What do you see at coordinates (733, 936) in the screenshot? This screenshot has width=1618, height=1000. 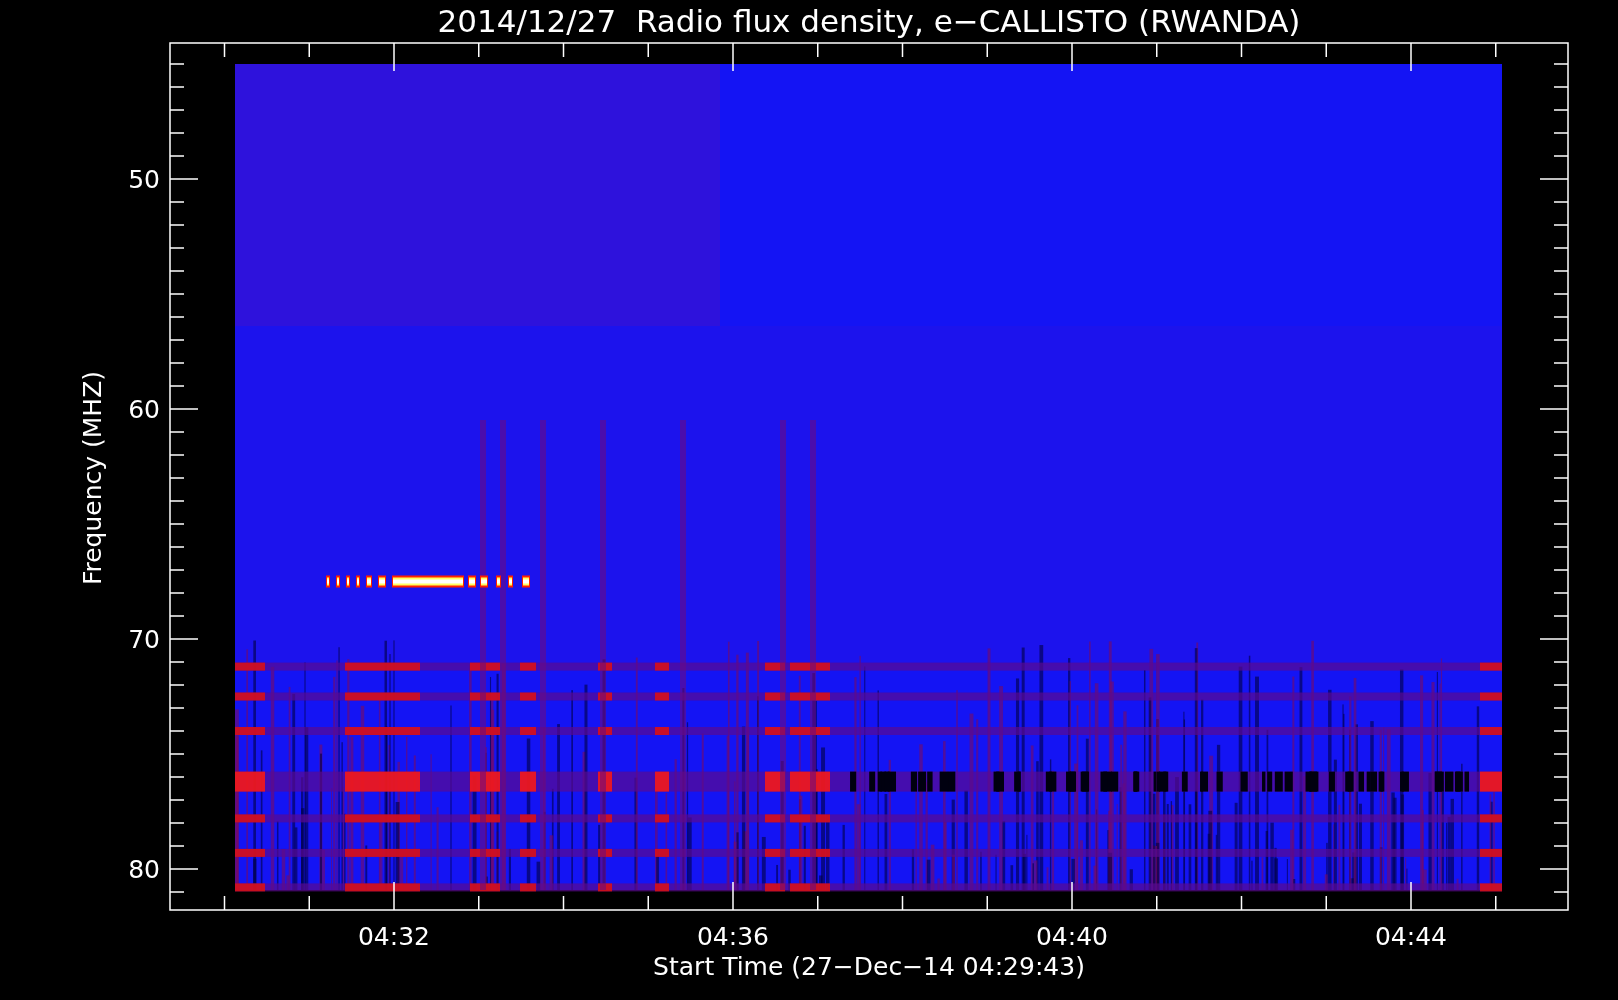 I see `x-tick-label: 04:36` at bounding box center [733, 936].